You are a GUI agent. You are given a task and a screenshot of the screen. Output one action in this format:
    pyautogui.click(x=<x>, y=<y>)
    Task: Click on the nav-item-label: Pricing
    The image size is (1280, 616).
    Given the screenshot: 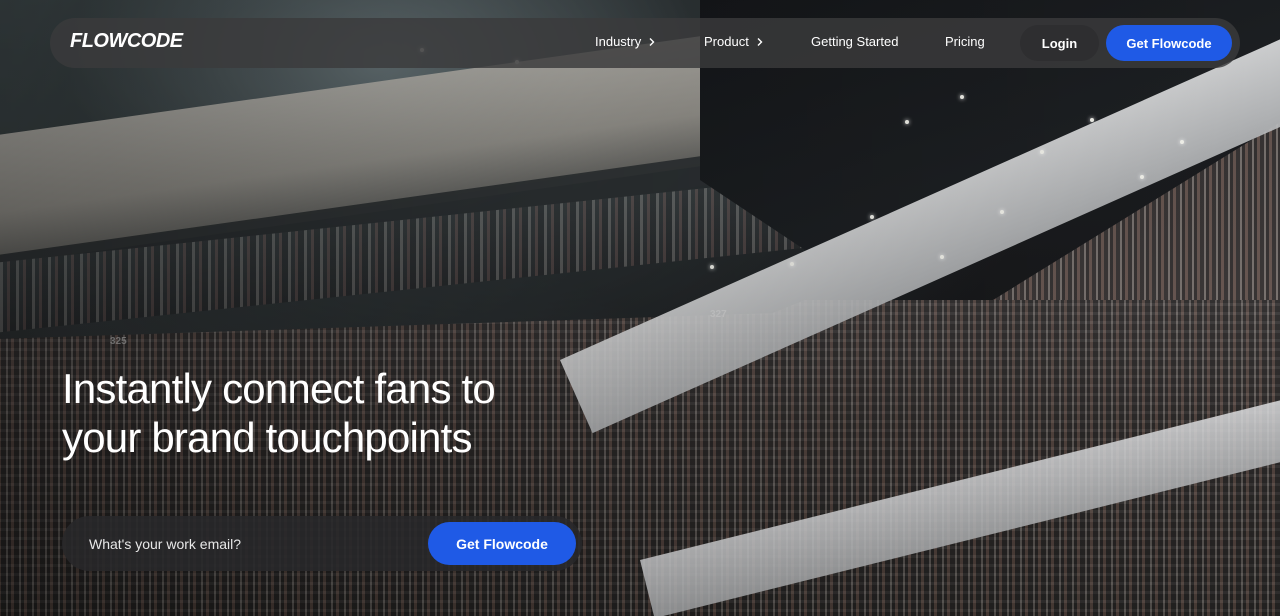 What is the action you would take?
    pyautogui.click(x=965, y=41)
    